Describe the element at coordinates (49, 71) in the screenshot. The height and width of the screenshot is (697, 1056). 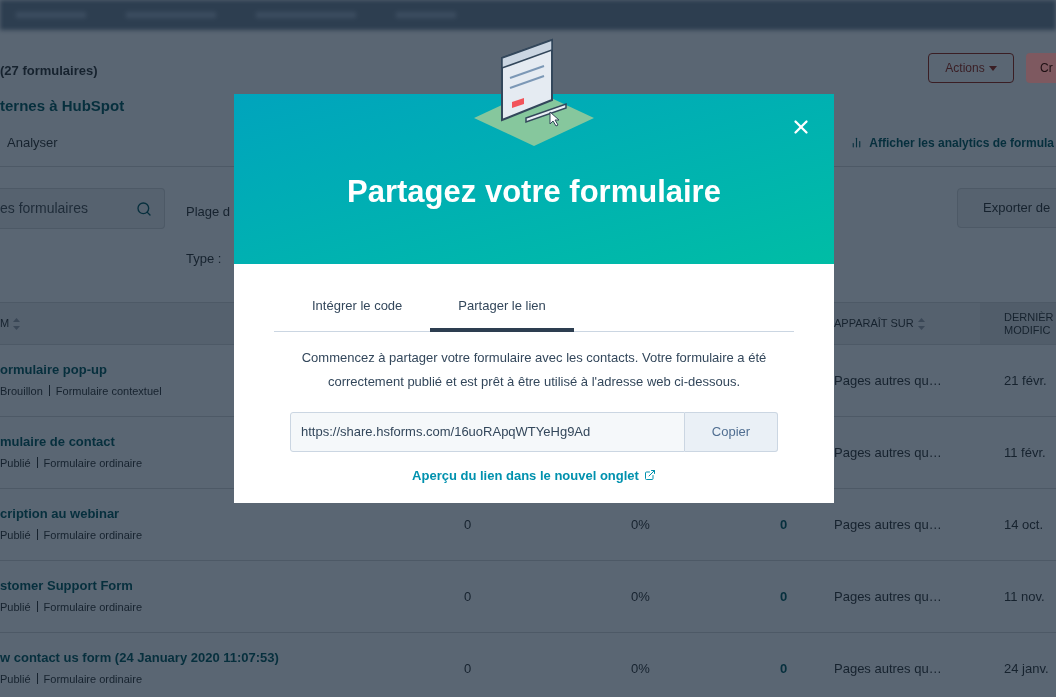
I see `form-count: (27 formulaires)` at that location.